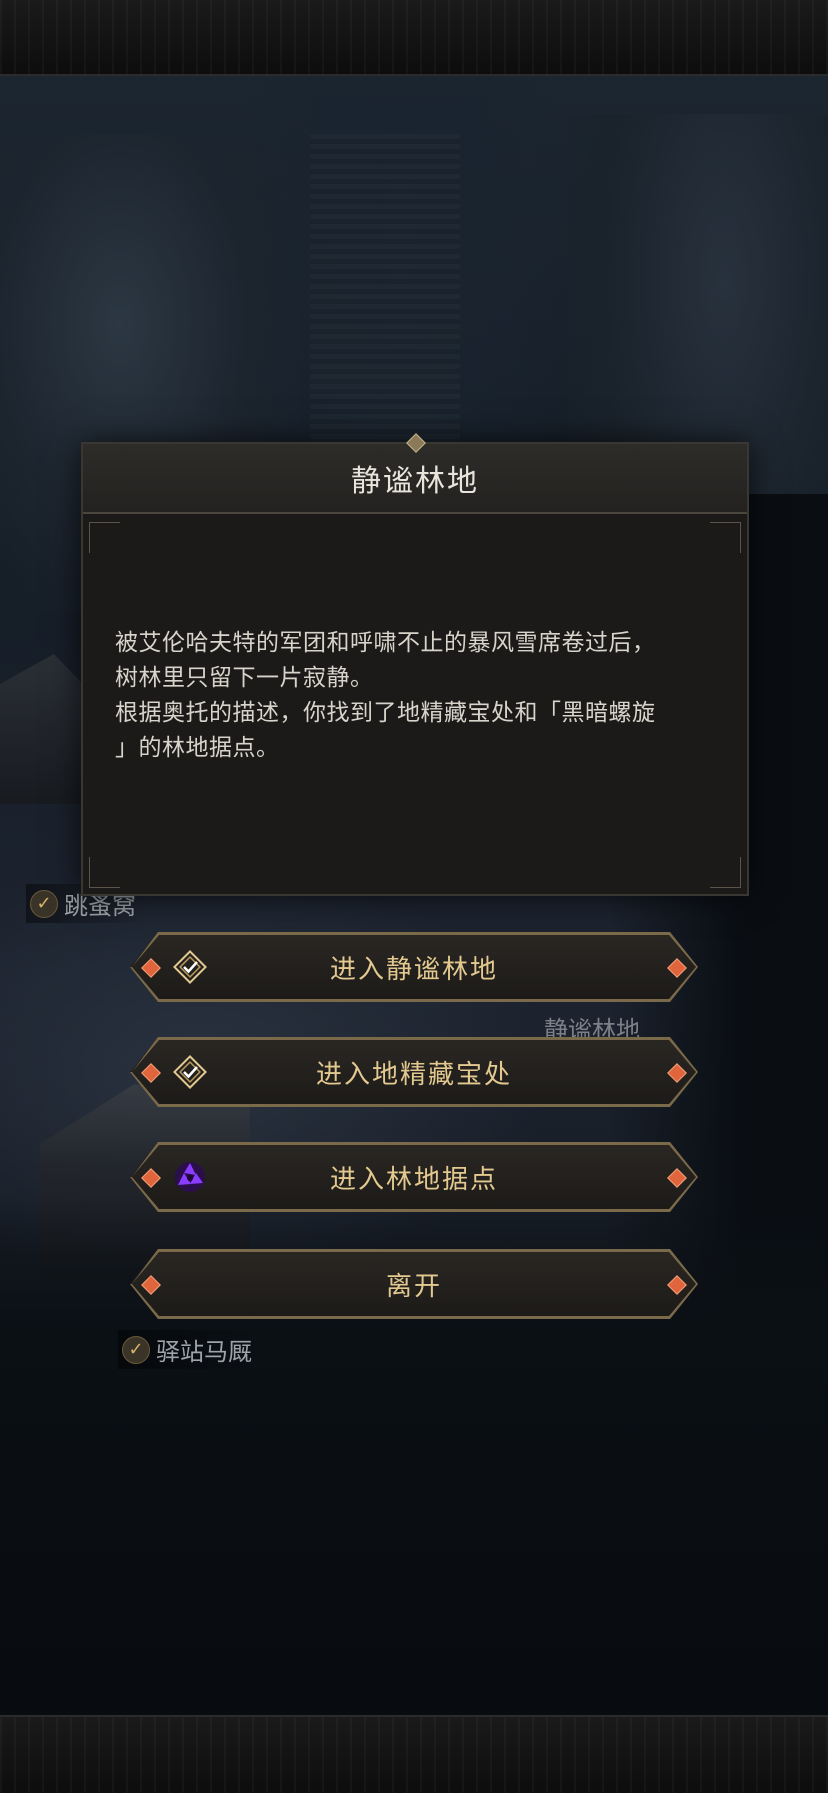  Describe the element at coordinates (415, 481) in the screenshot. I see `dialog-title: 静谧林地` at that location.